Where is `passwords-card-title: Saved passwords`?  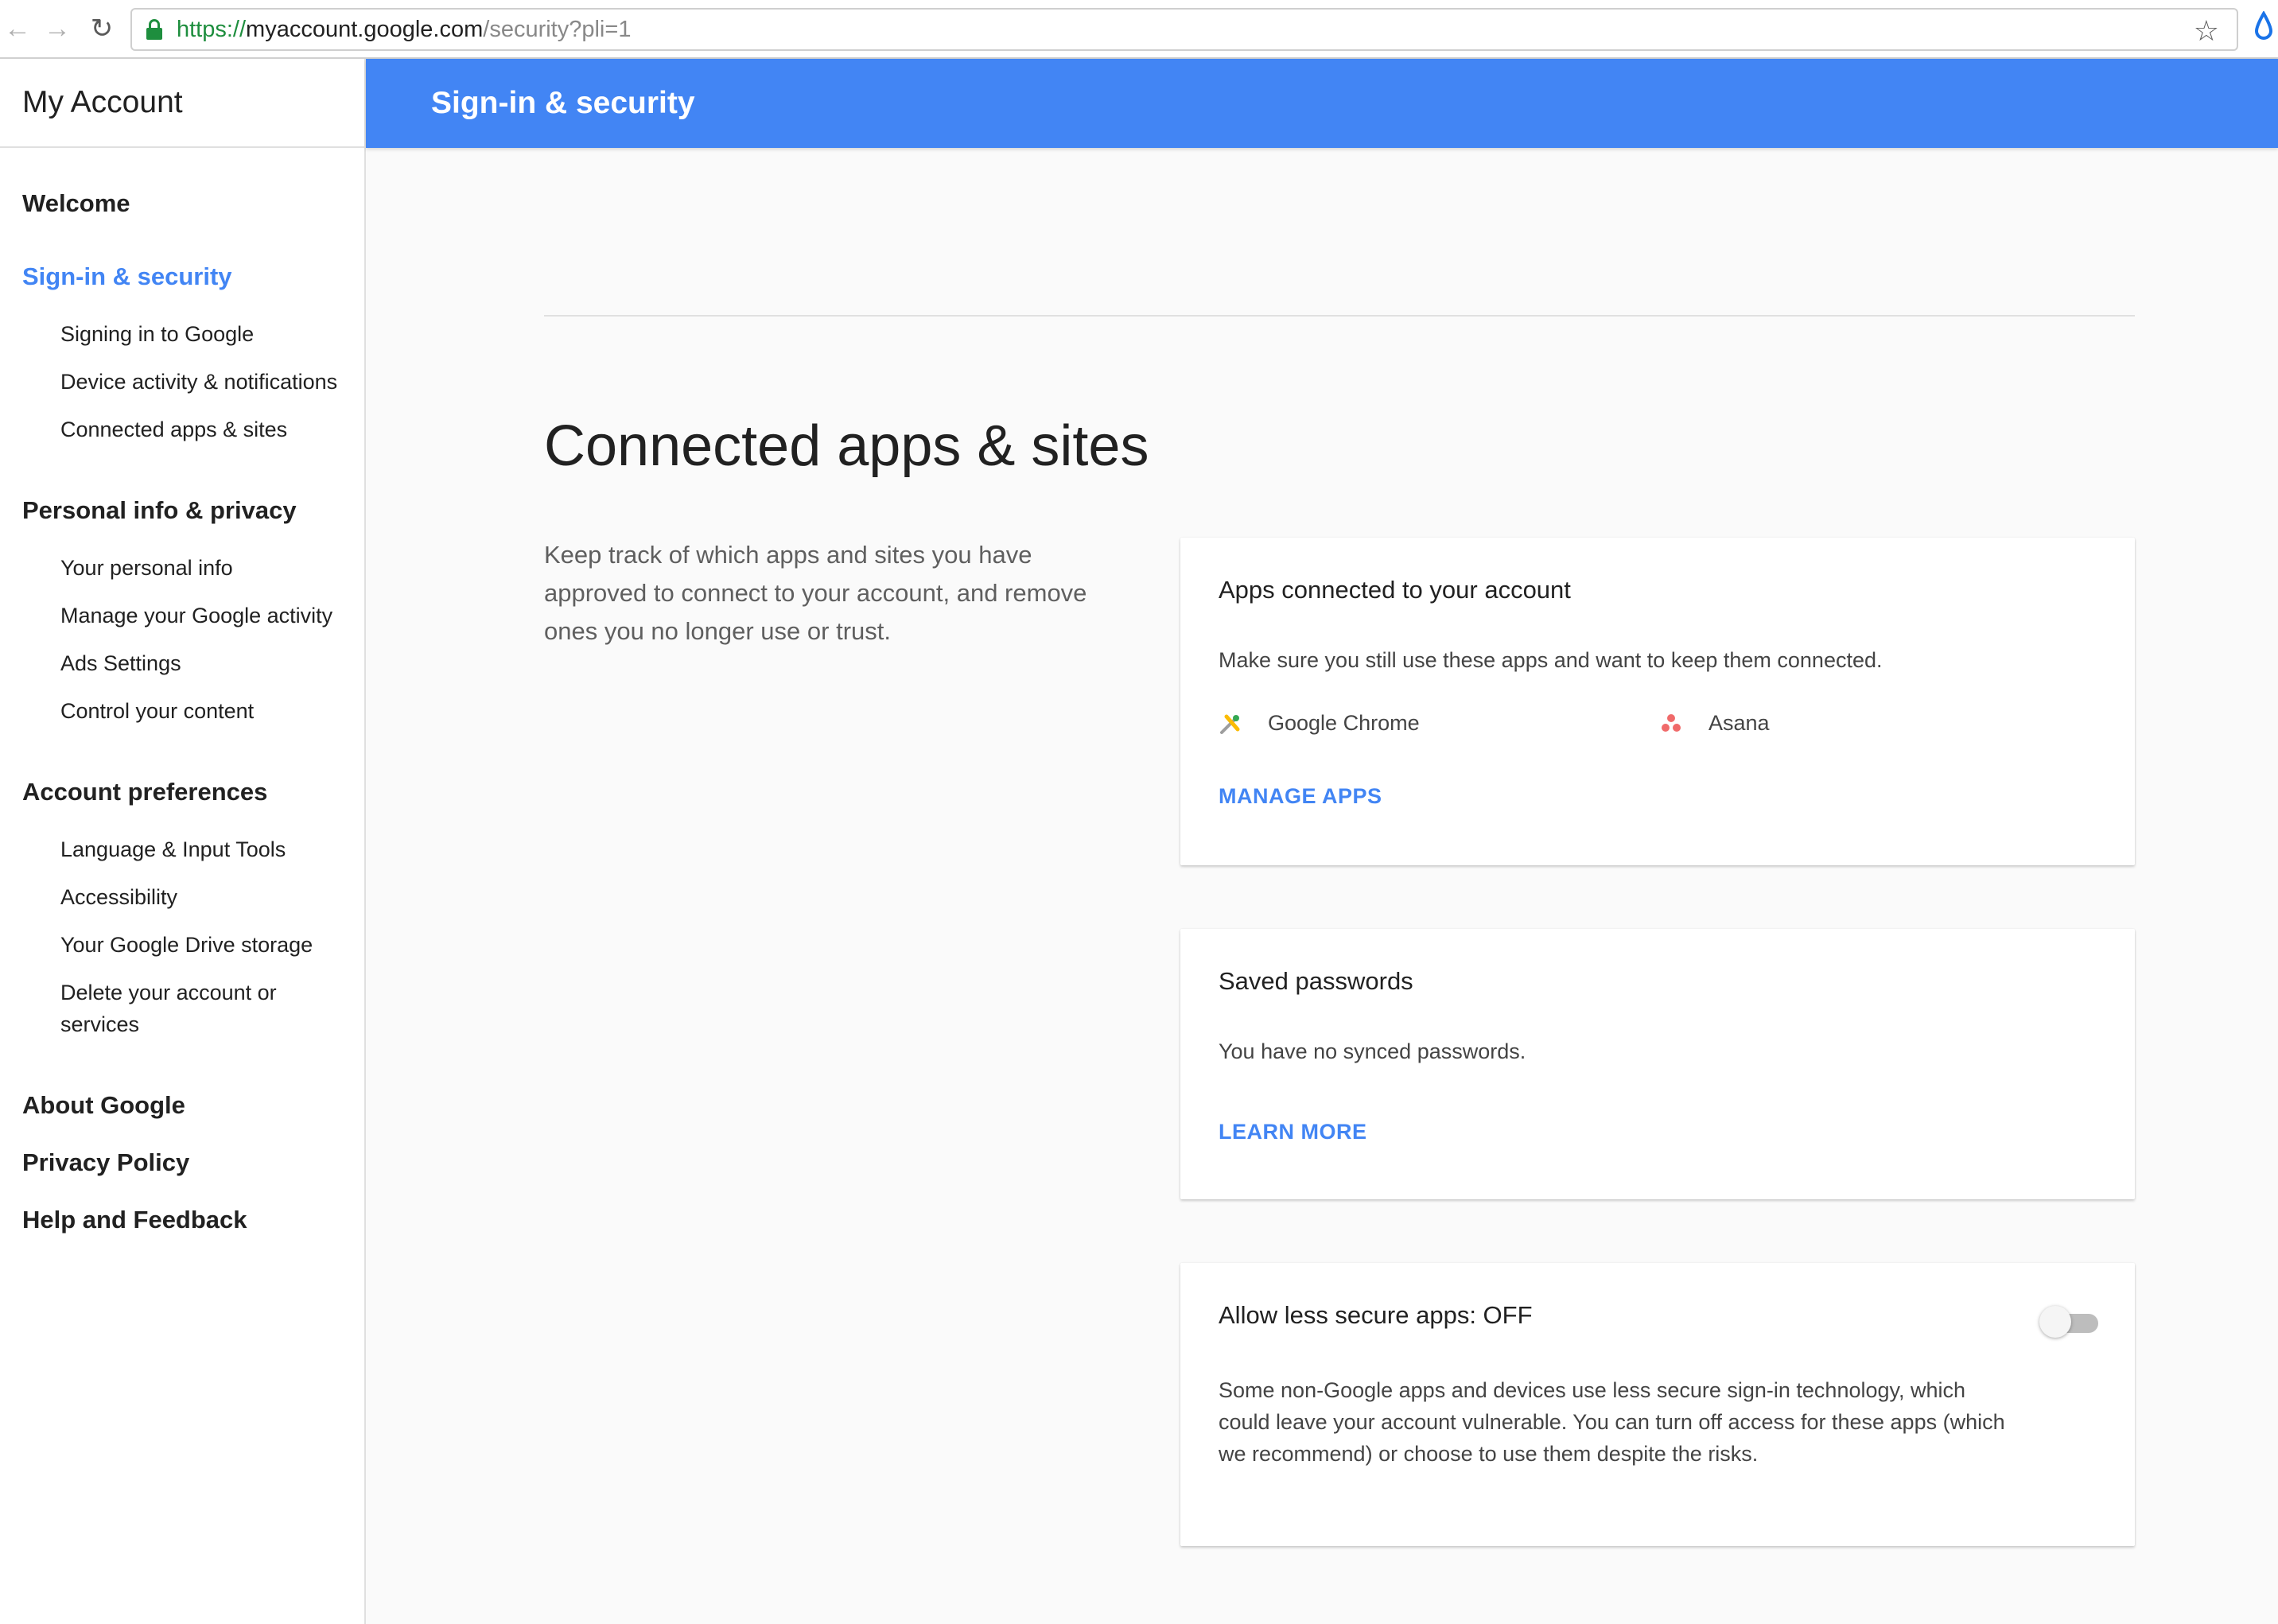 passwords-card-title: Saved passwords is located at coordinates (1316, 981).